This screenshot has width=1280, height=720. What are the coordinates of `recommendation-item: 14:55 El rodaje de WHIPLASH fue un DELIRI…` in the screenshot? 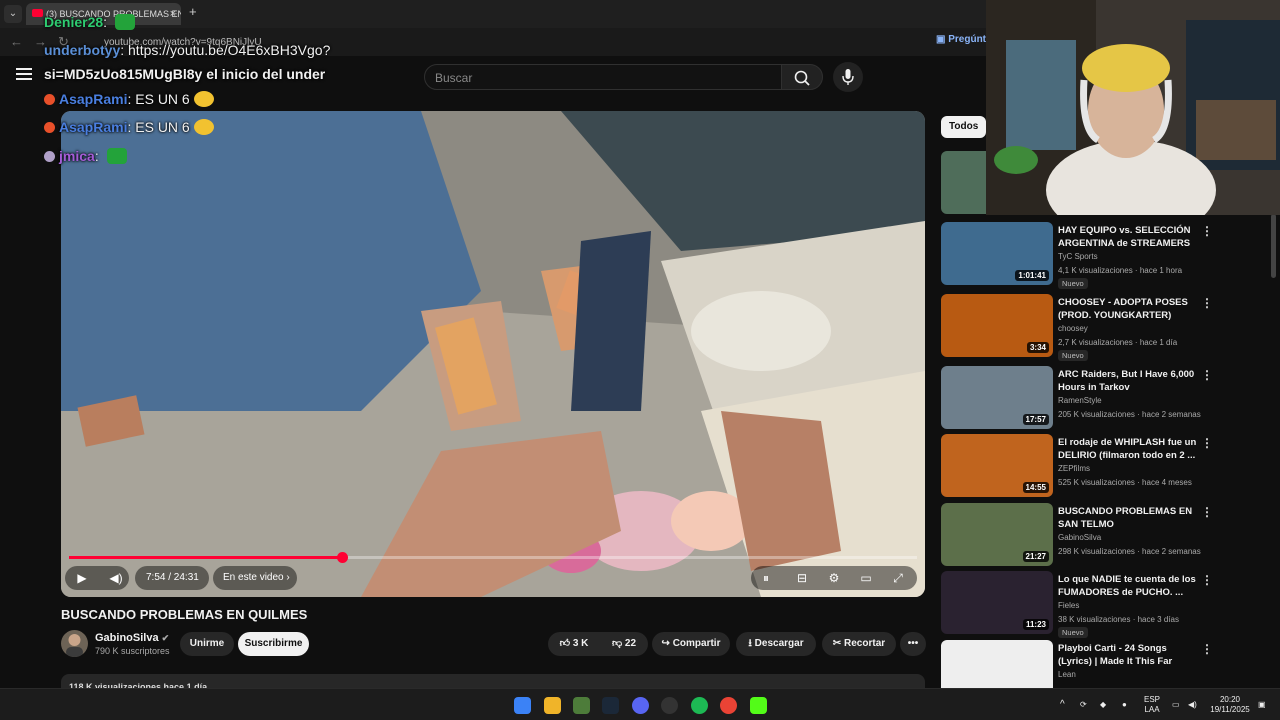 It's located at (1106, 466).